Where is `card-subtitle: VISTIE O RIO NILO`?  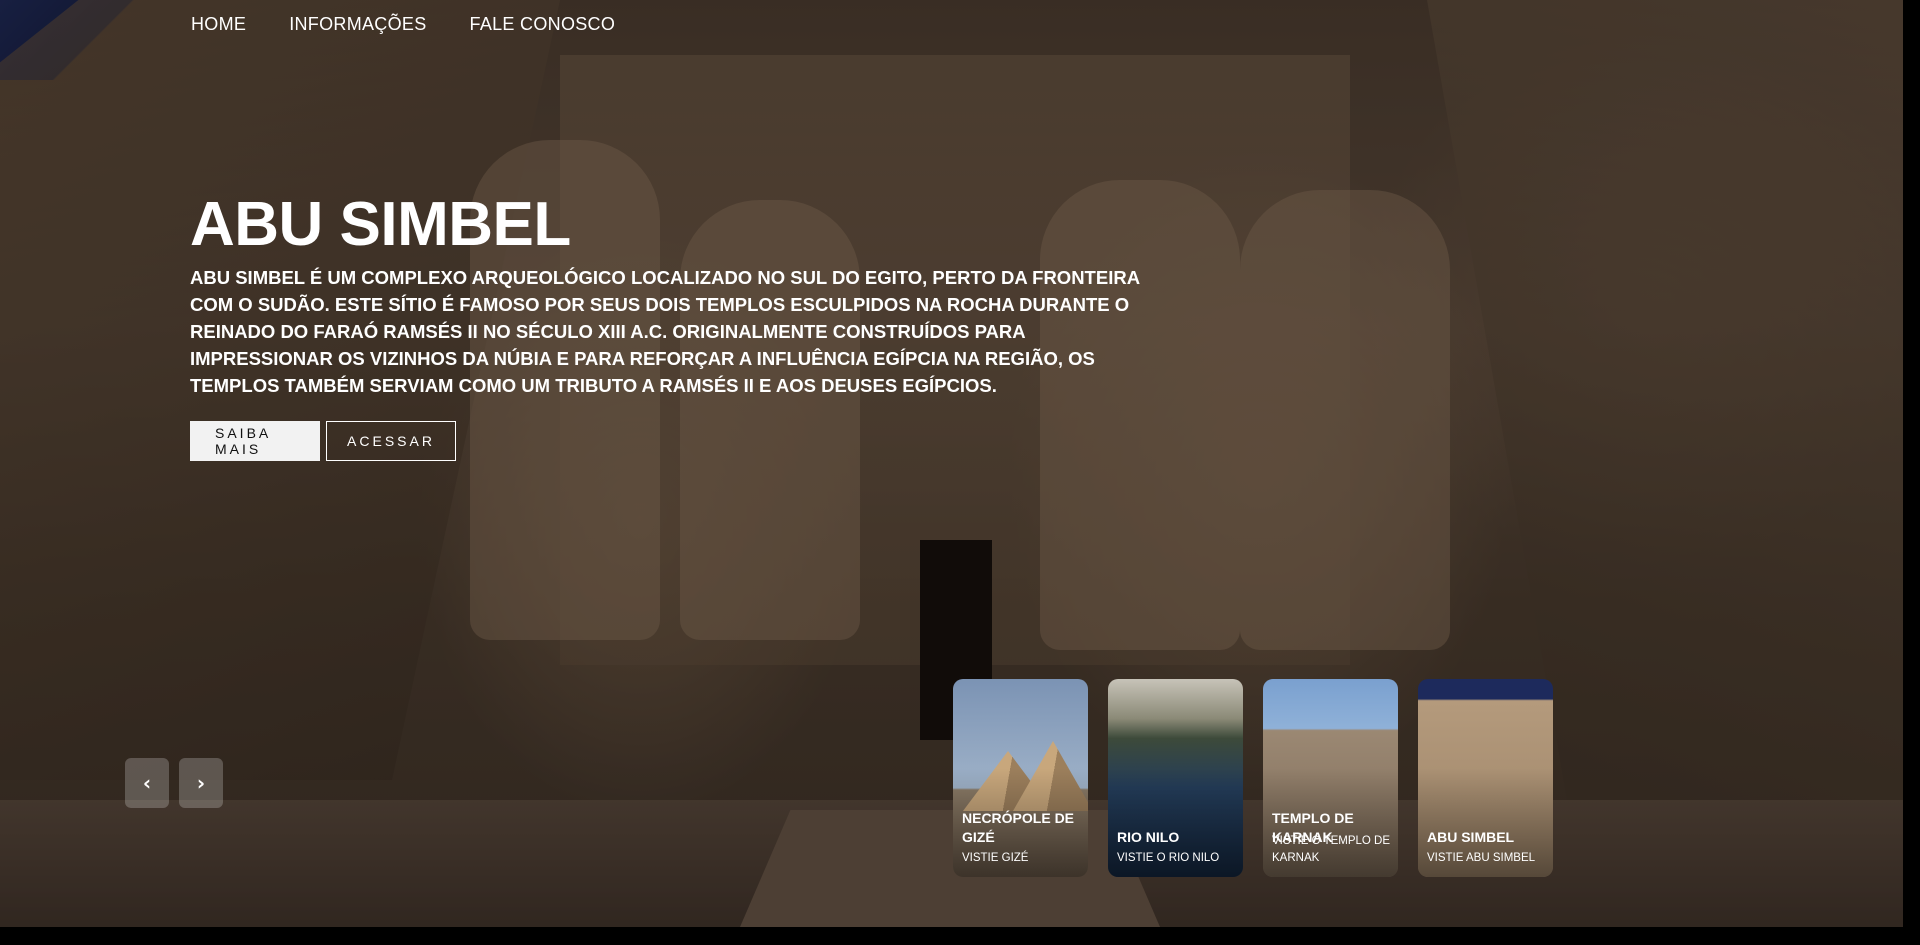
card-subtitle: VISTIE O RIO NILO is located at coordinates (1168, 858).